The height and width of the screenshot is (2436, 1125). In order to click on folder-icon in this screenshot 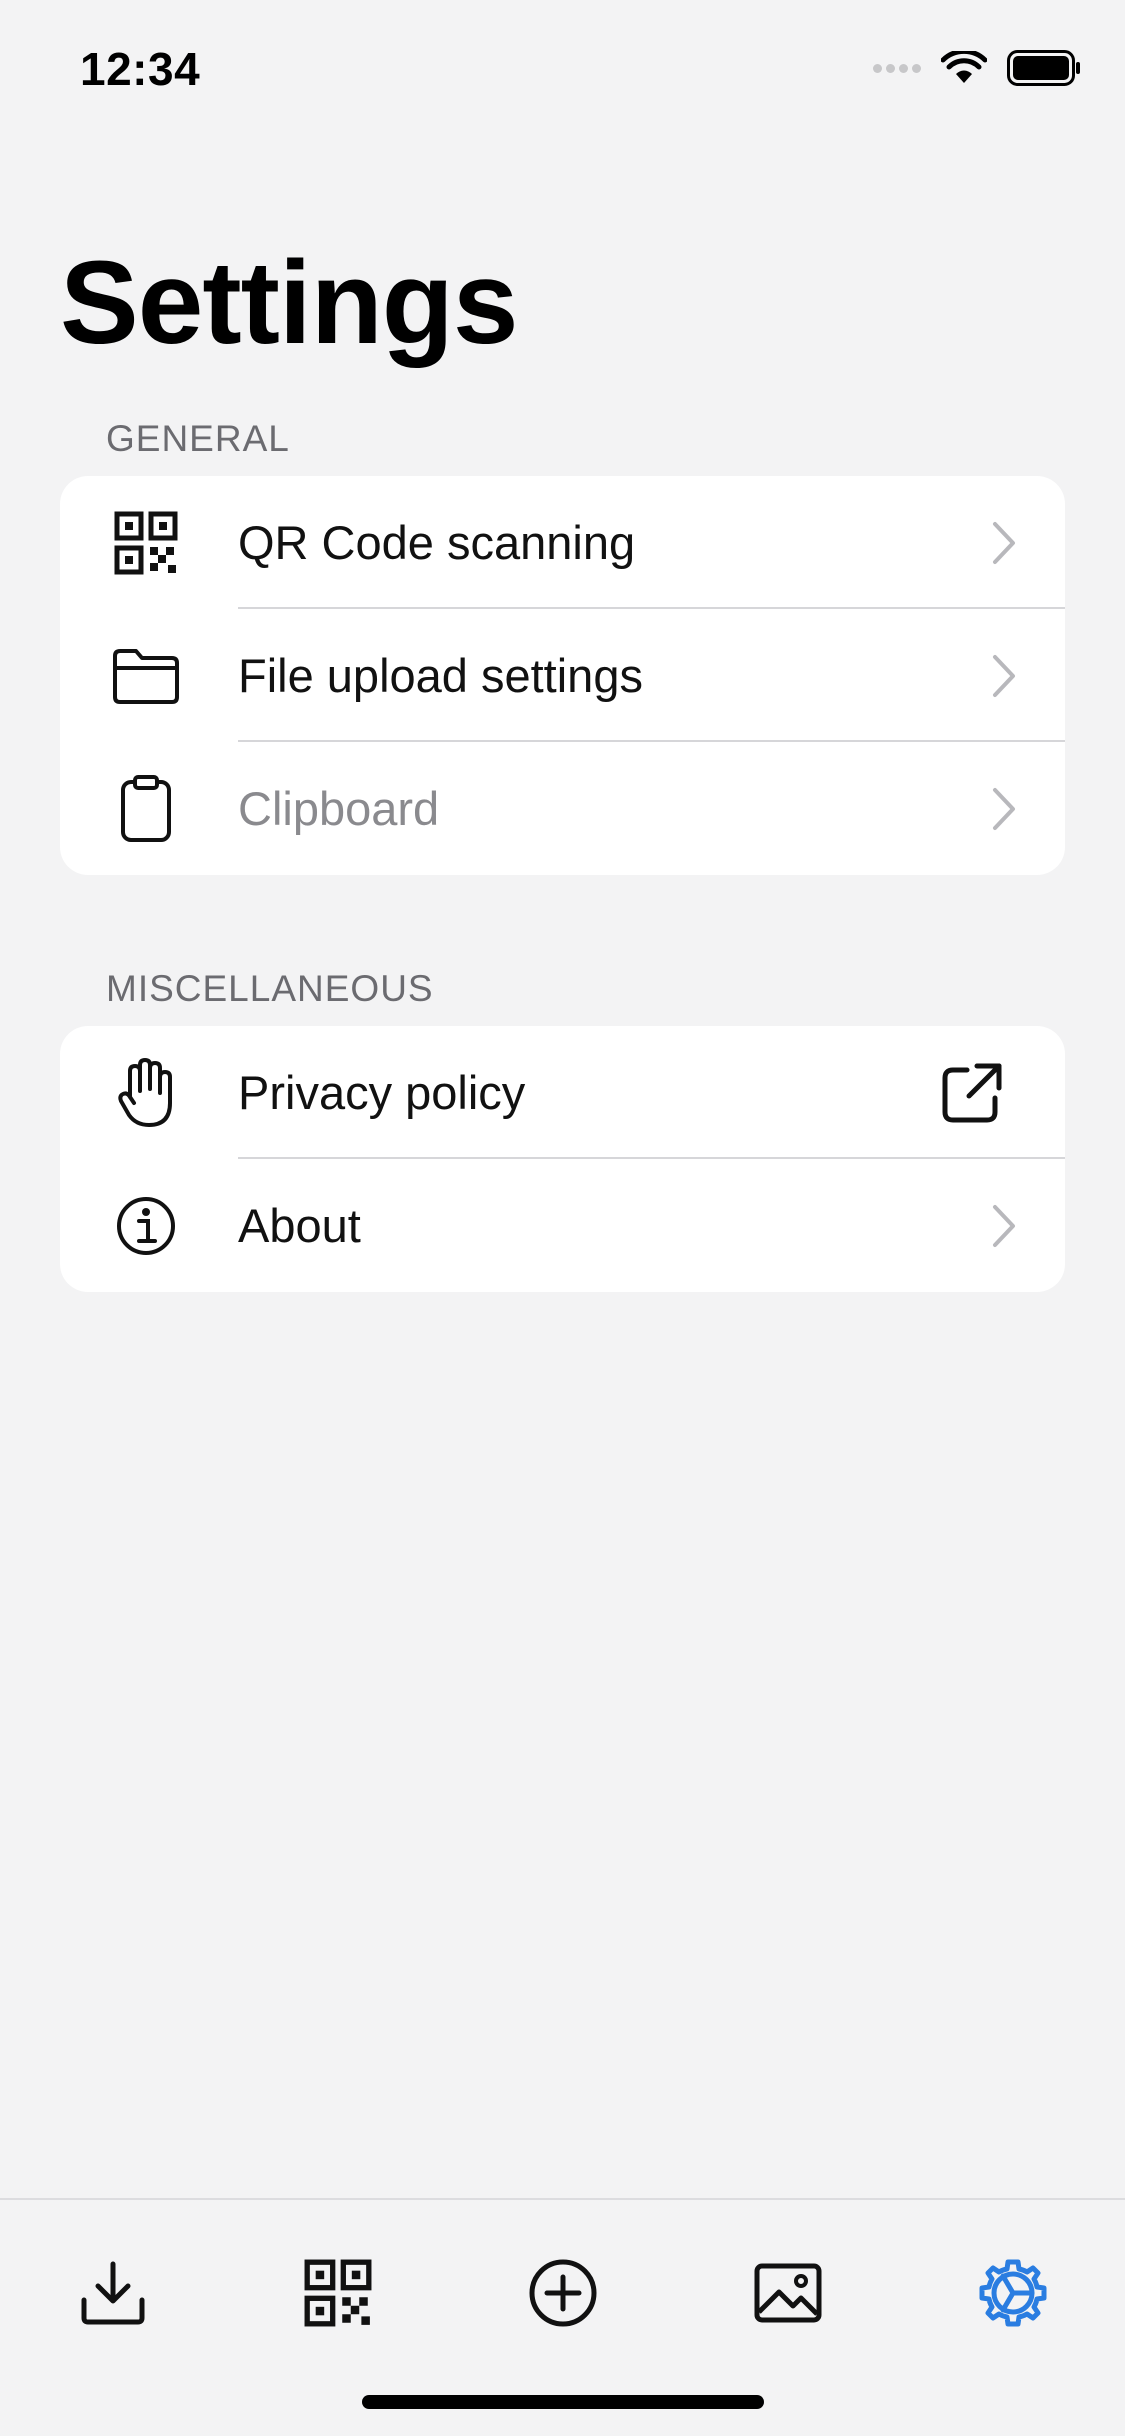, I will do `click(146, 676)`.